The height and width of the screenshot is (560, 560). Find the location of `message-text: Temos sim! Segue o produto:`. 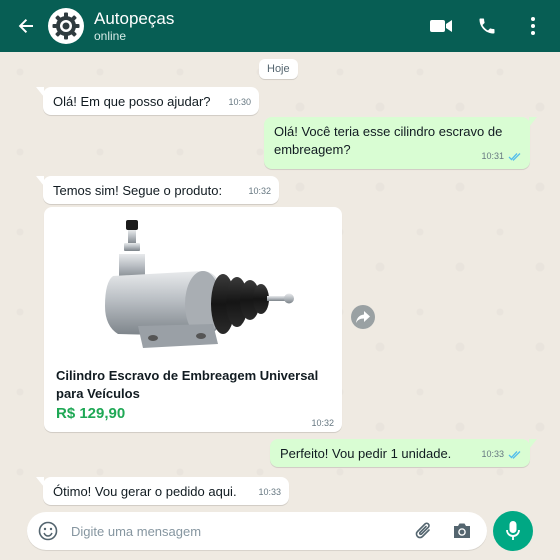

message-text: Temos sim! Segue o produto: is located at coordinates (138, 190).